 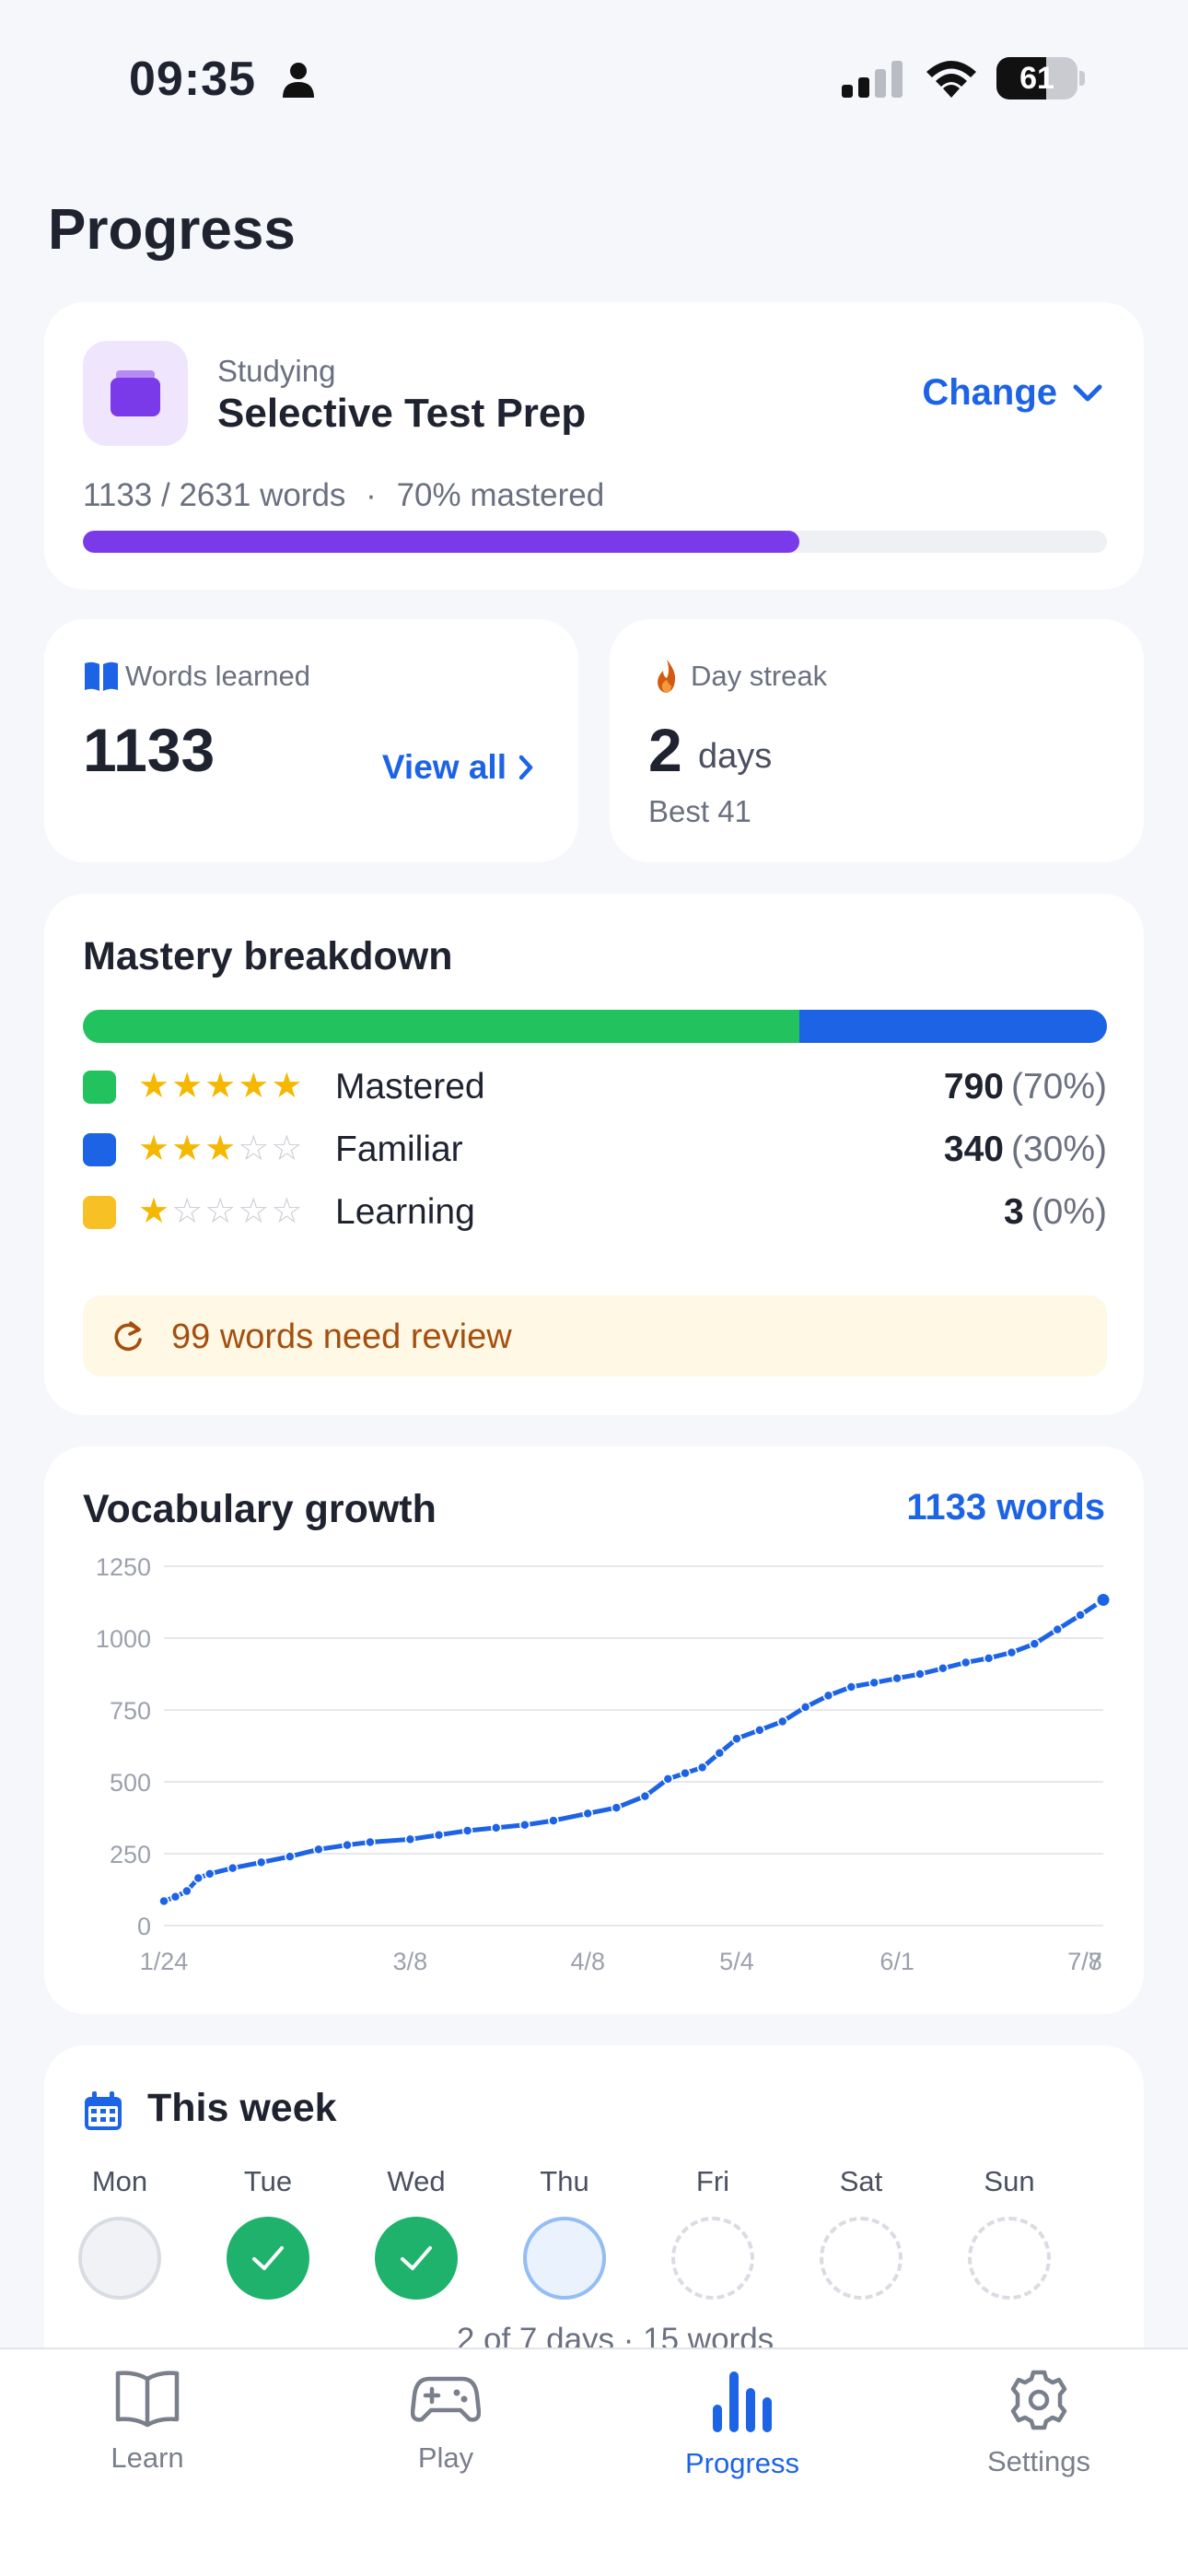 What do you see at coordinates (736, 756) in the screenshot?
I see `streak-unit: days` at bounding box center [736, 756].